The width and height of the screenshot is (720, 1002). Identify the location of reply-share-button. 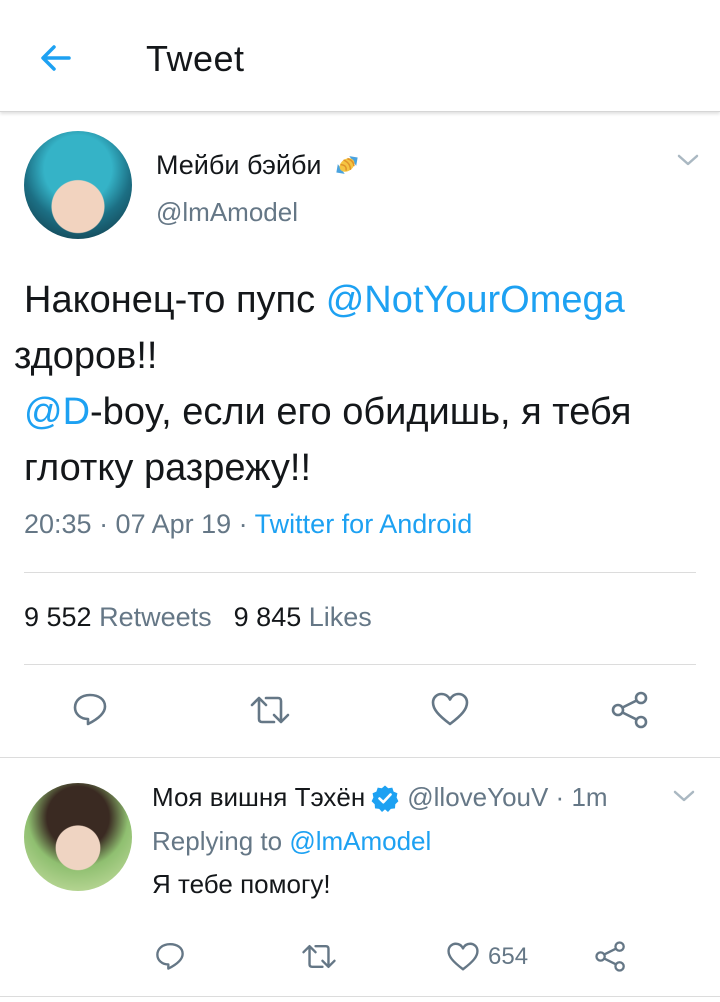
(610, 956).